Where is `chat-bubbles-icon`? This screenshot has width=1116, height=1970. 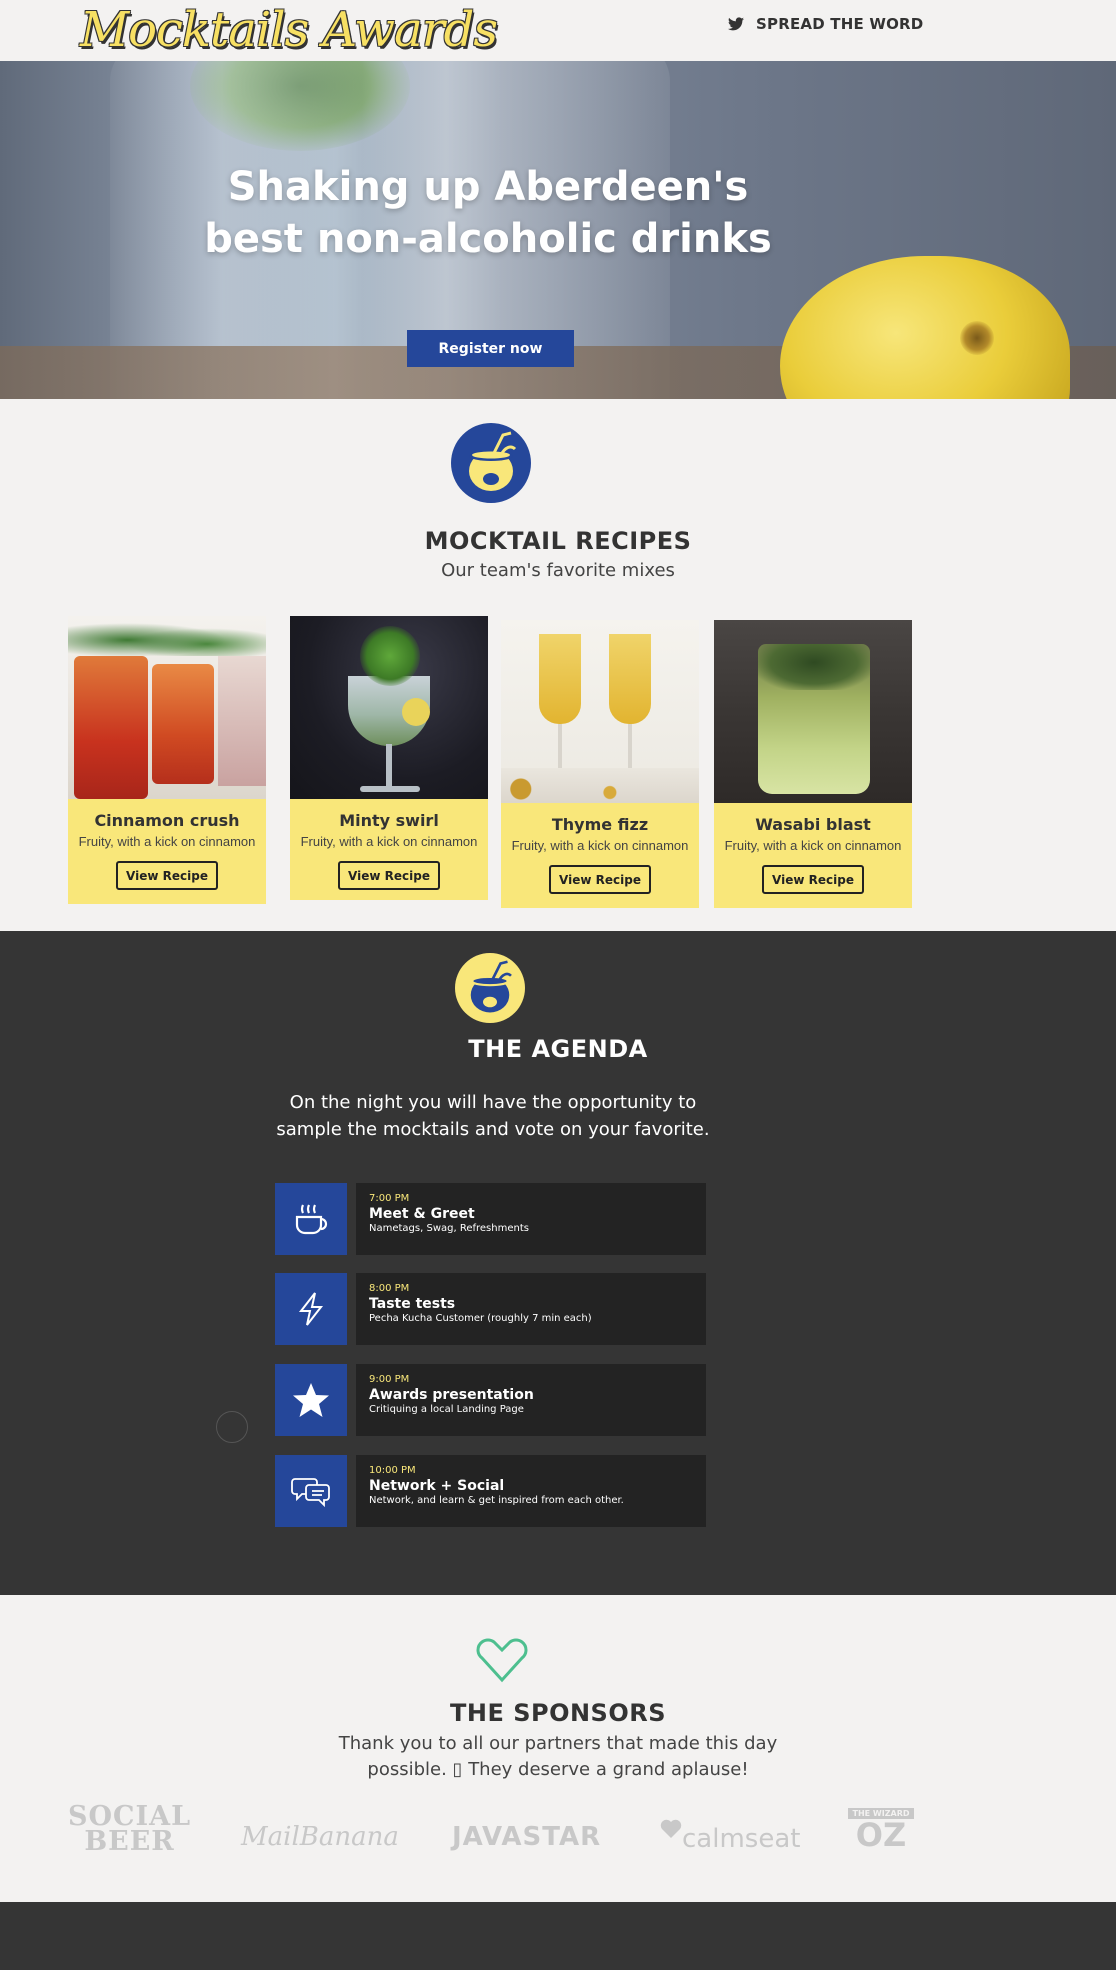
chat-bubbles-icon is located at coordinates (310, 1493).